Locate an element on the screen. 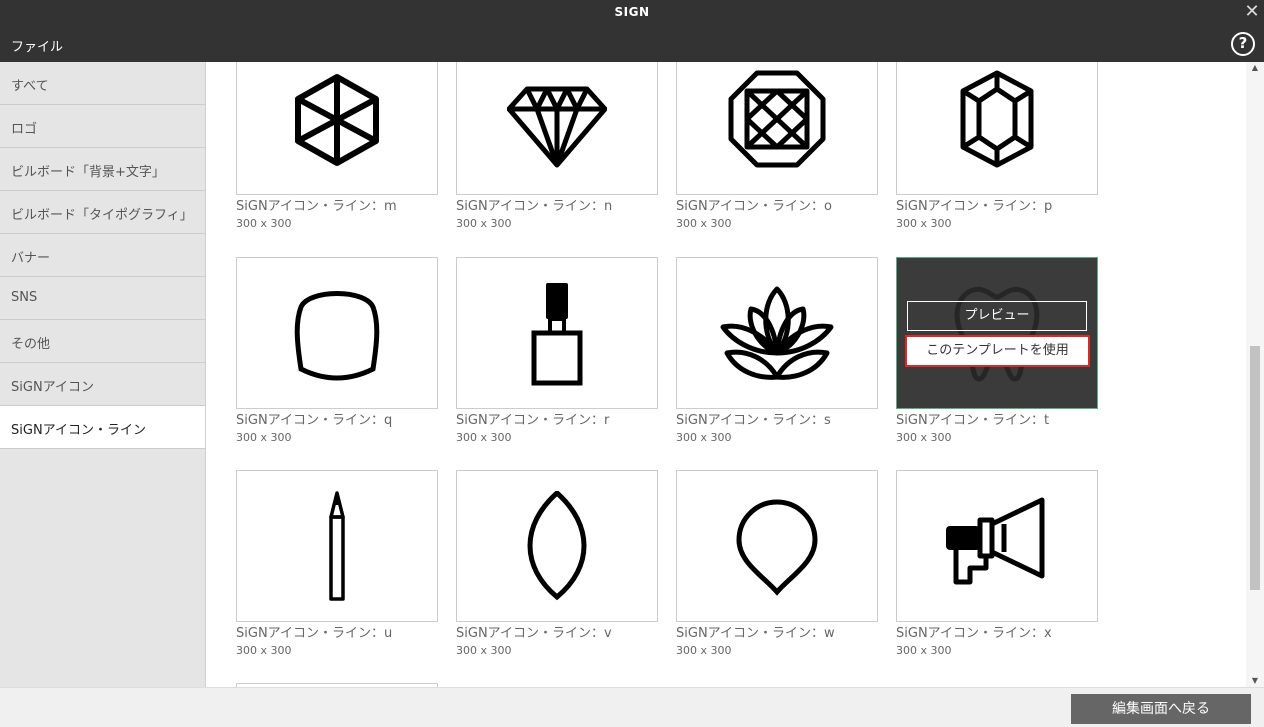 The image size is (1264, 727). template-card: SiGNアイコン・ライン：q 300 x 300 is located at coordinates (346, 352).